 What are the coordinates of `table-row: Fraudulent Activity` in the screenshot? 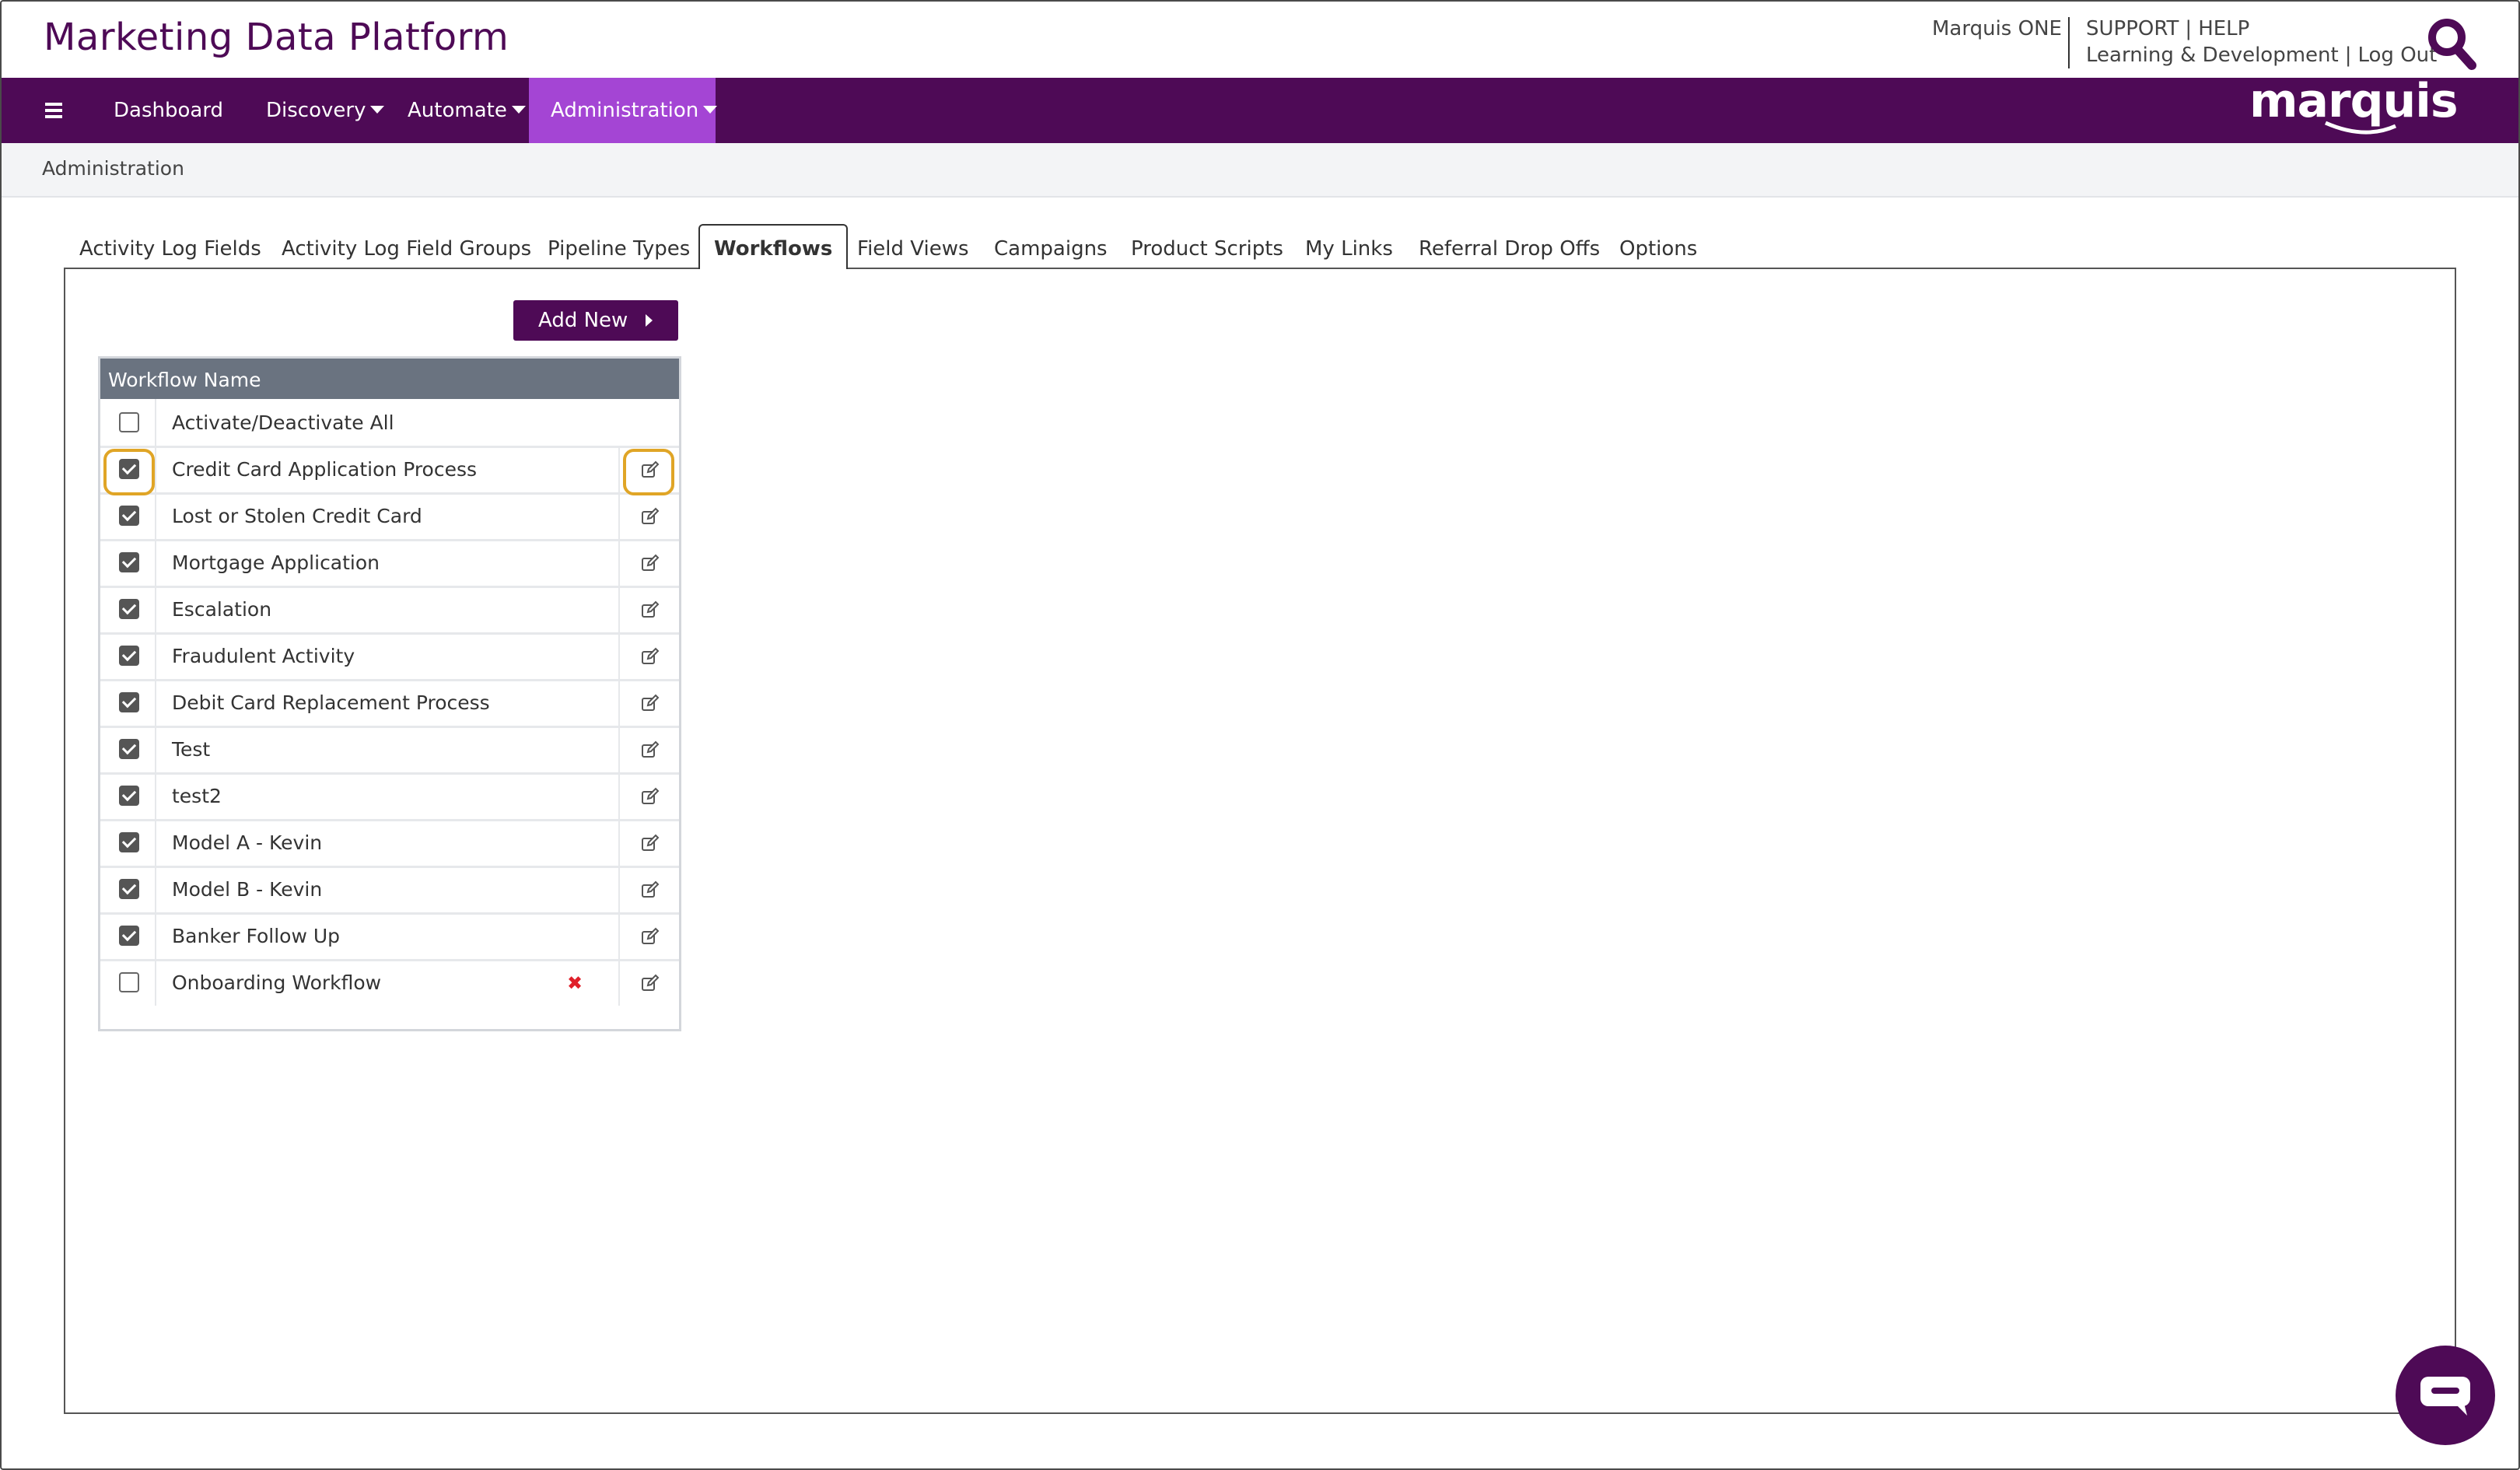 It's located at (390, 657).